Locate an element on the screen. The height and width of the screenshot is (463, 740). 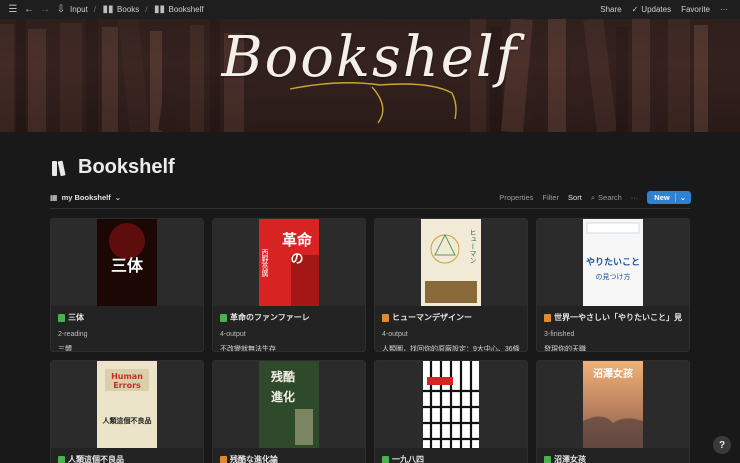
book-cover-image is located at coordinates (451, 404).